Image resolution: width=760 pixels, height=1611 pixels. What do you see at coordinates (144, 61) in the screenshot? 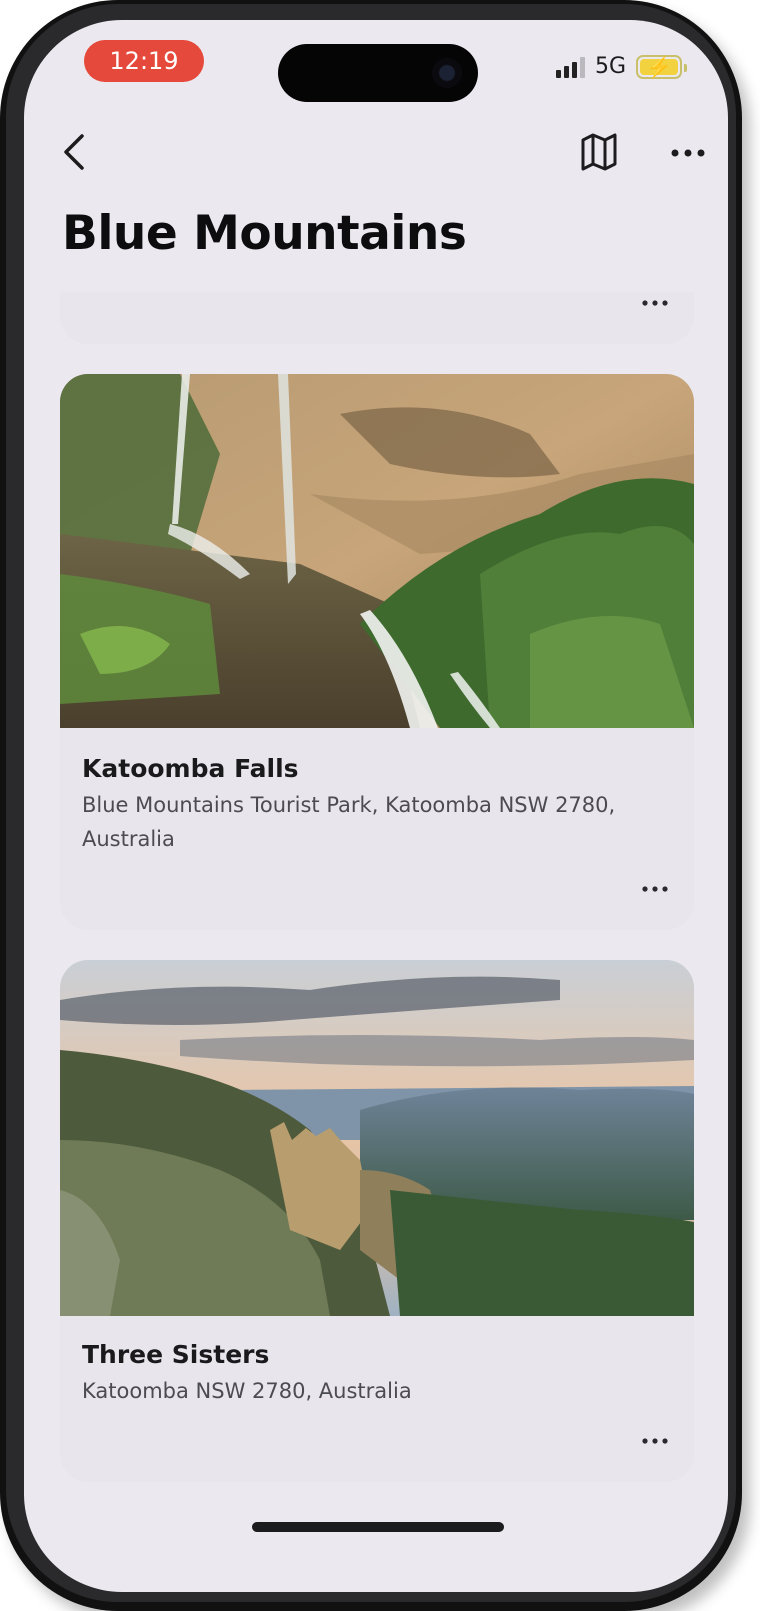
I see `status-time: 12:19` at bounding box center [144, 61].